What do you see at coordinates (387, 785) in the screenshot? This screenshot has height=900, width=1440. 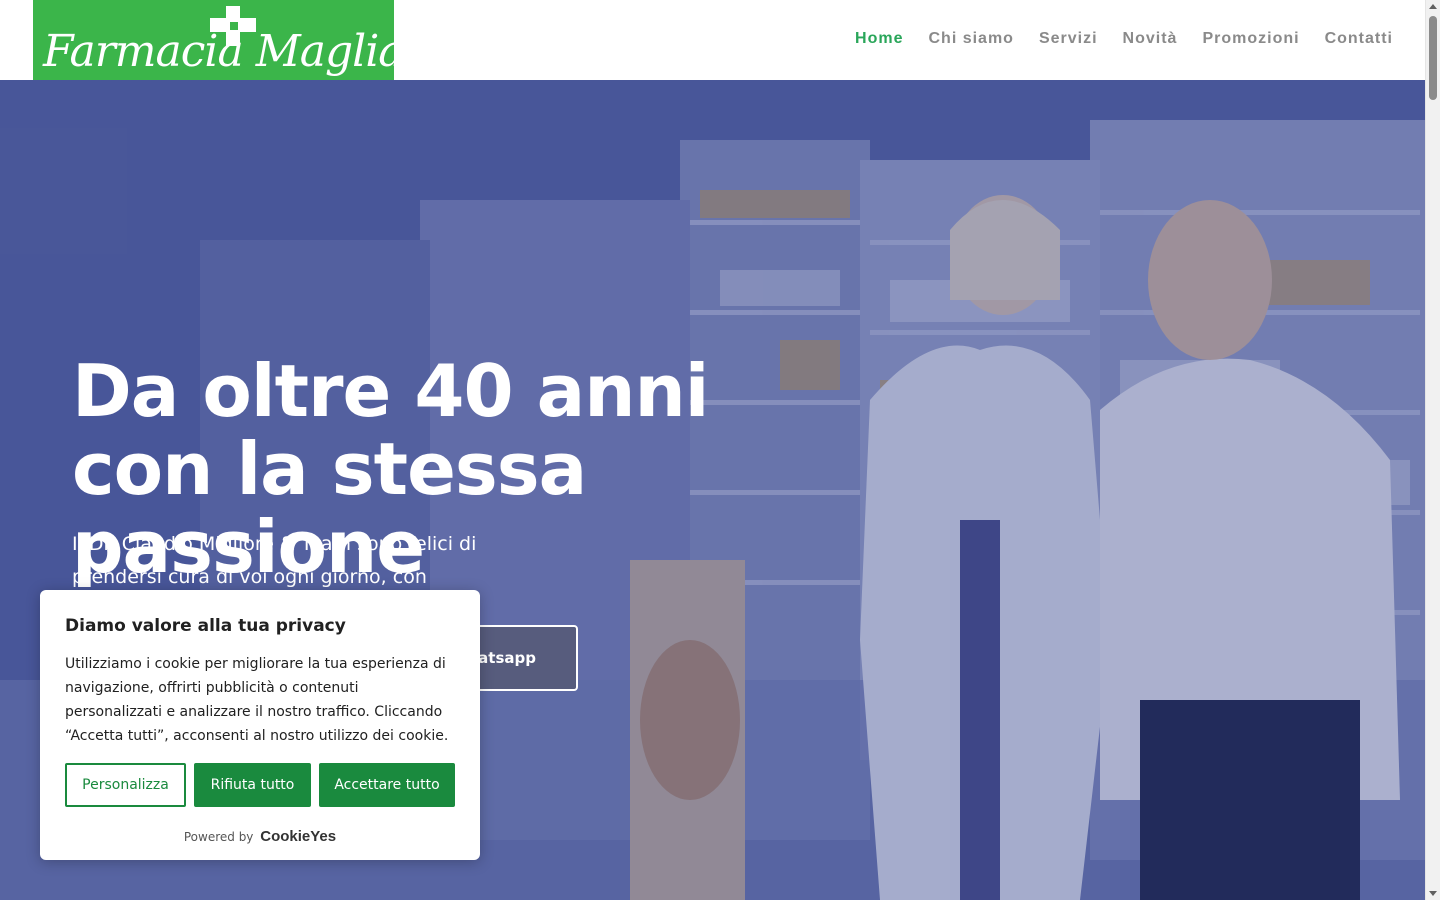 I see `accept-all-button: Accettare tutto` at bounding box center [387, 785].